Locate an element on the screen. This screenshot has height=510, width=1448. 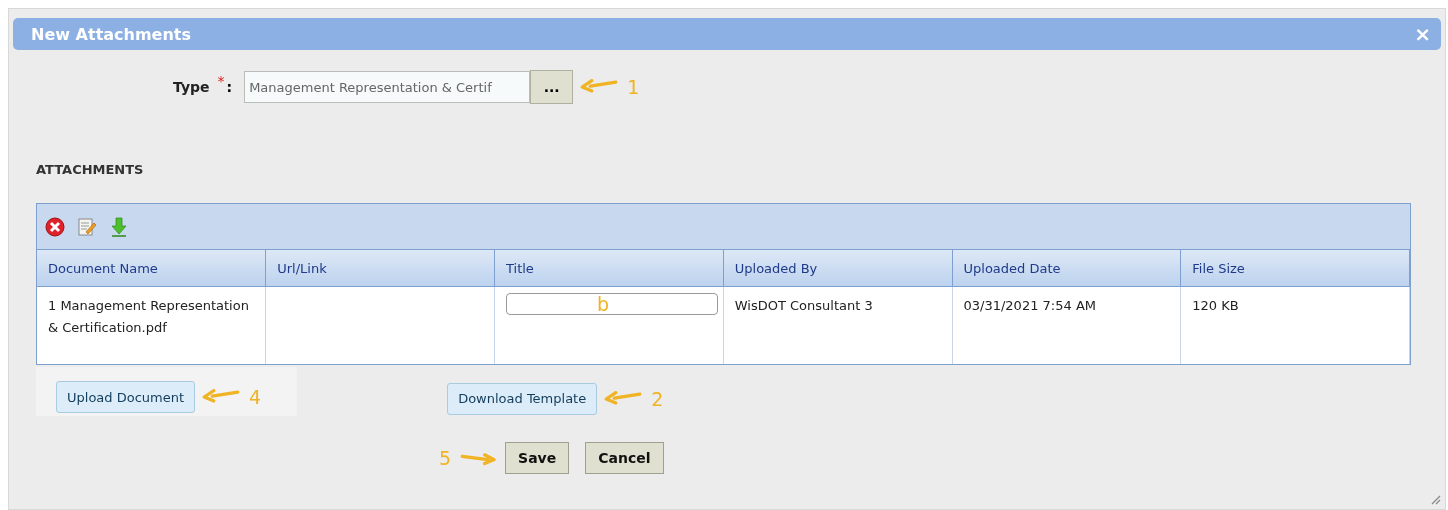
column-header: File Size is located at coordinates (1295, 268).